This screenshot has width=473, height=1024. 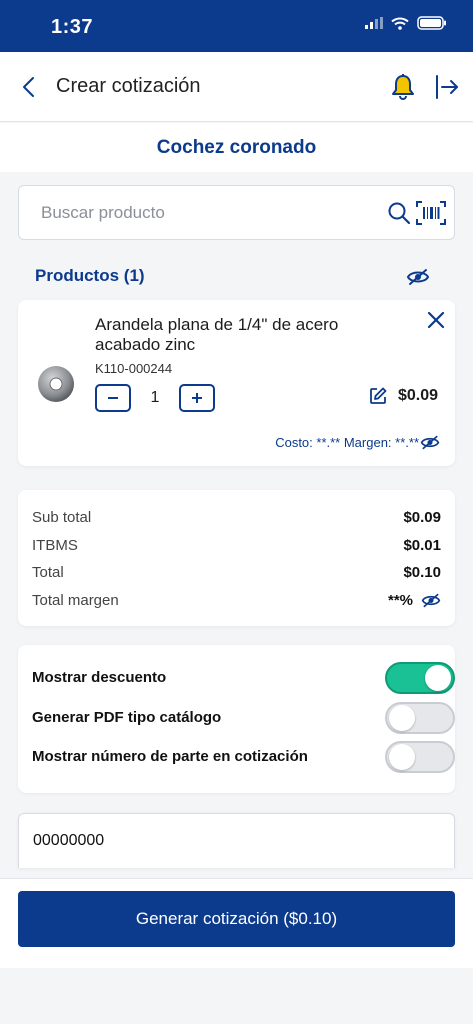 What do you see at coordinates (422, 517) in the screenshot?
I see `subtotal-value: $0.09` at bounding box center [422, 517].